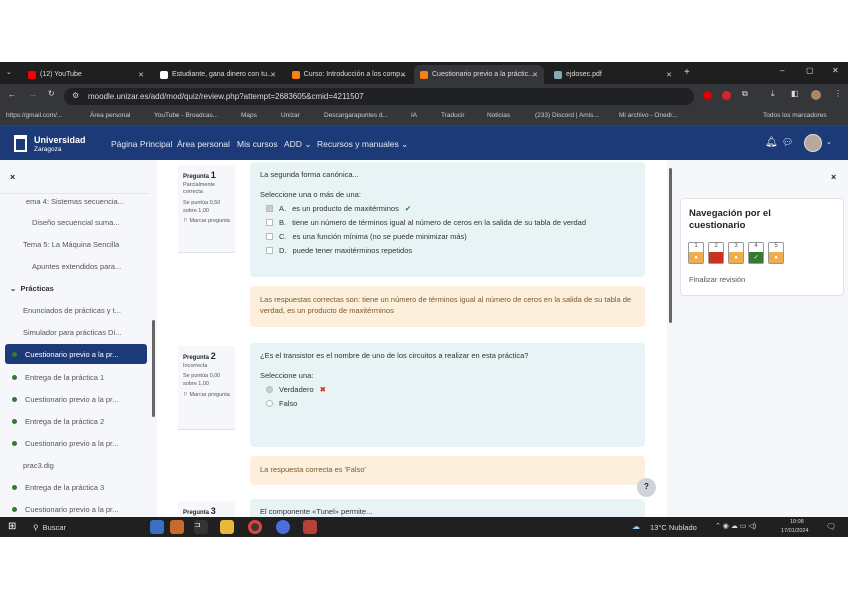  What do you see at coordinates (153, 368) in the screenshot?
I see `drawer-scrollbar` at bounding box center [153, 368].